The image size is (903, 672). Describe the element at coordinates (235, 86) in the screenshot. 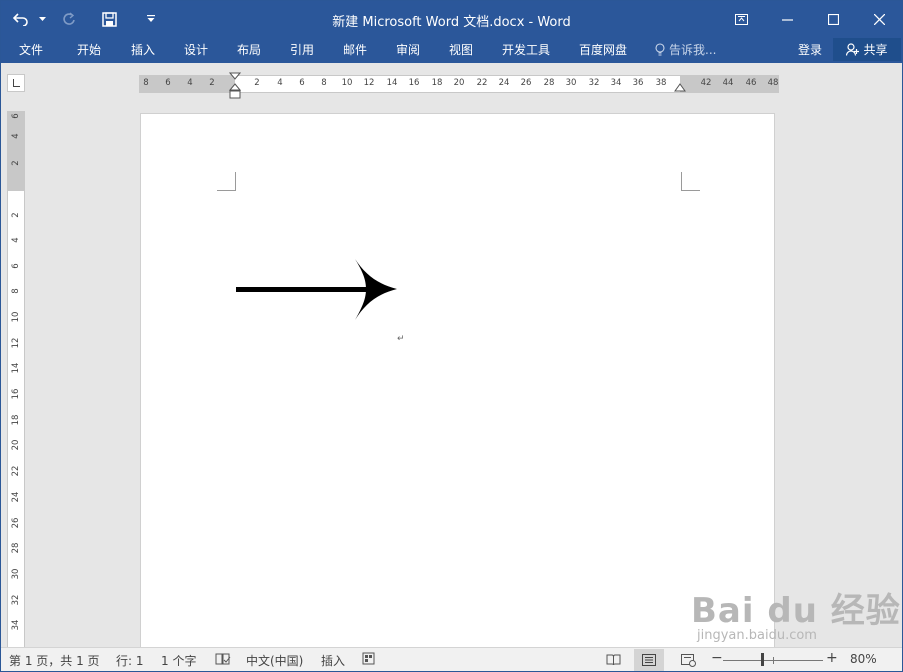

I see `indent-markers` at that location.